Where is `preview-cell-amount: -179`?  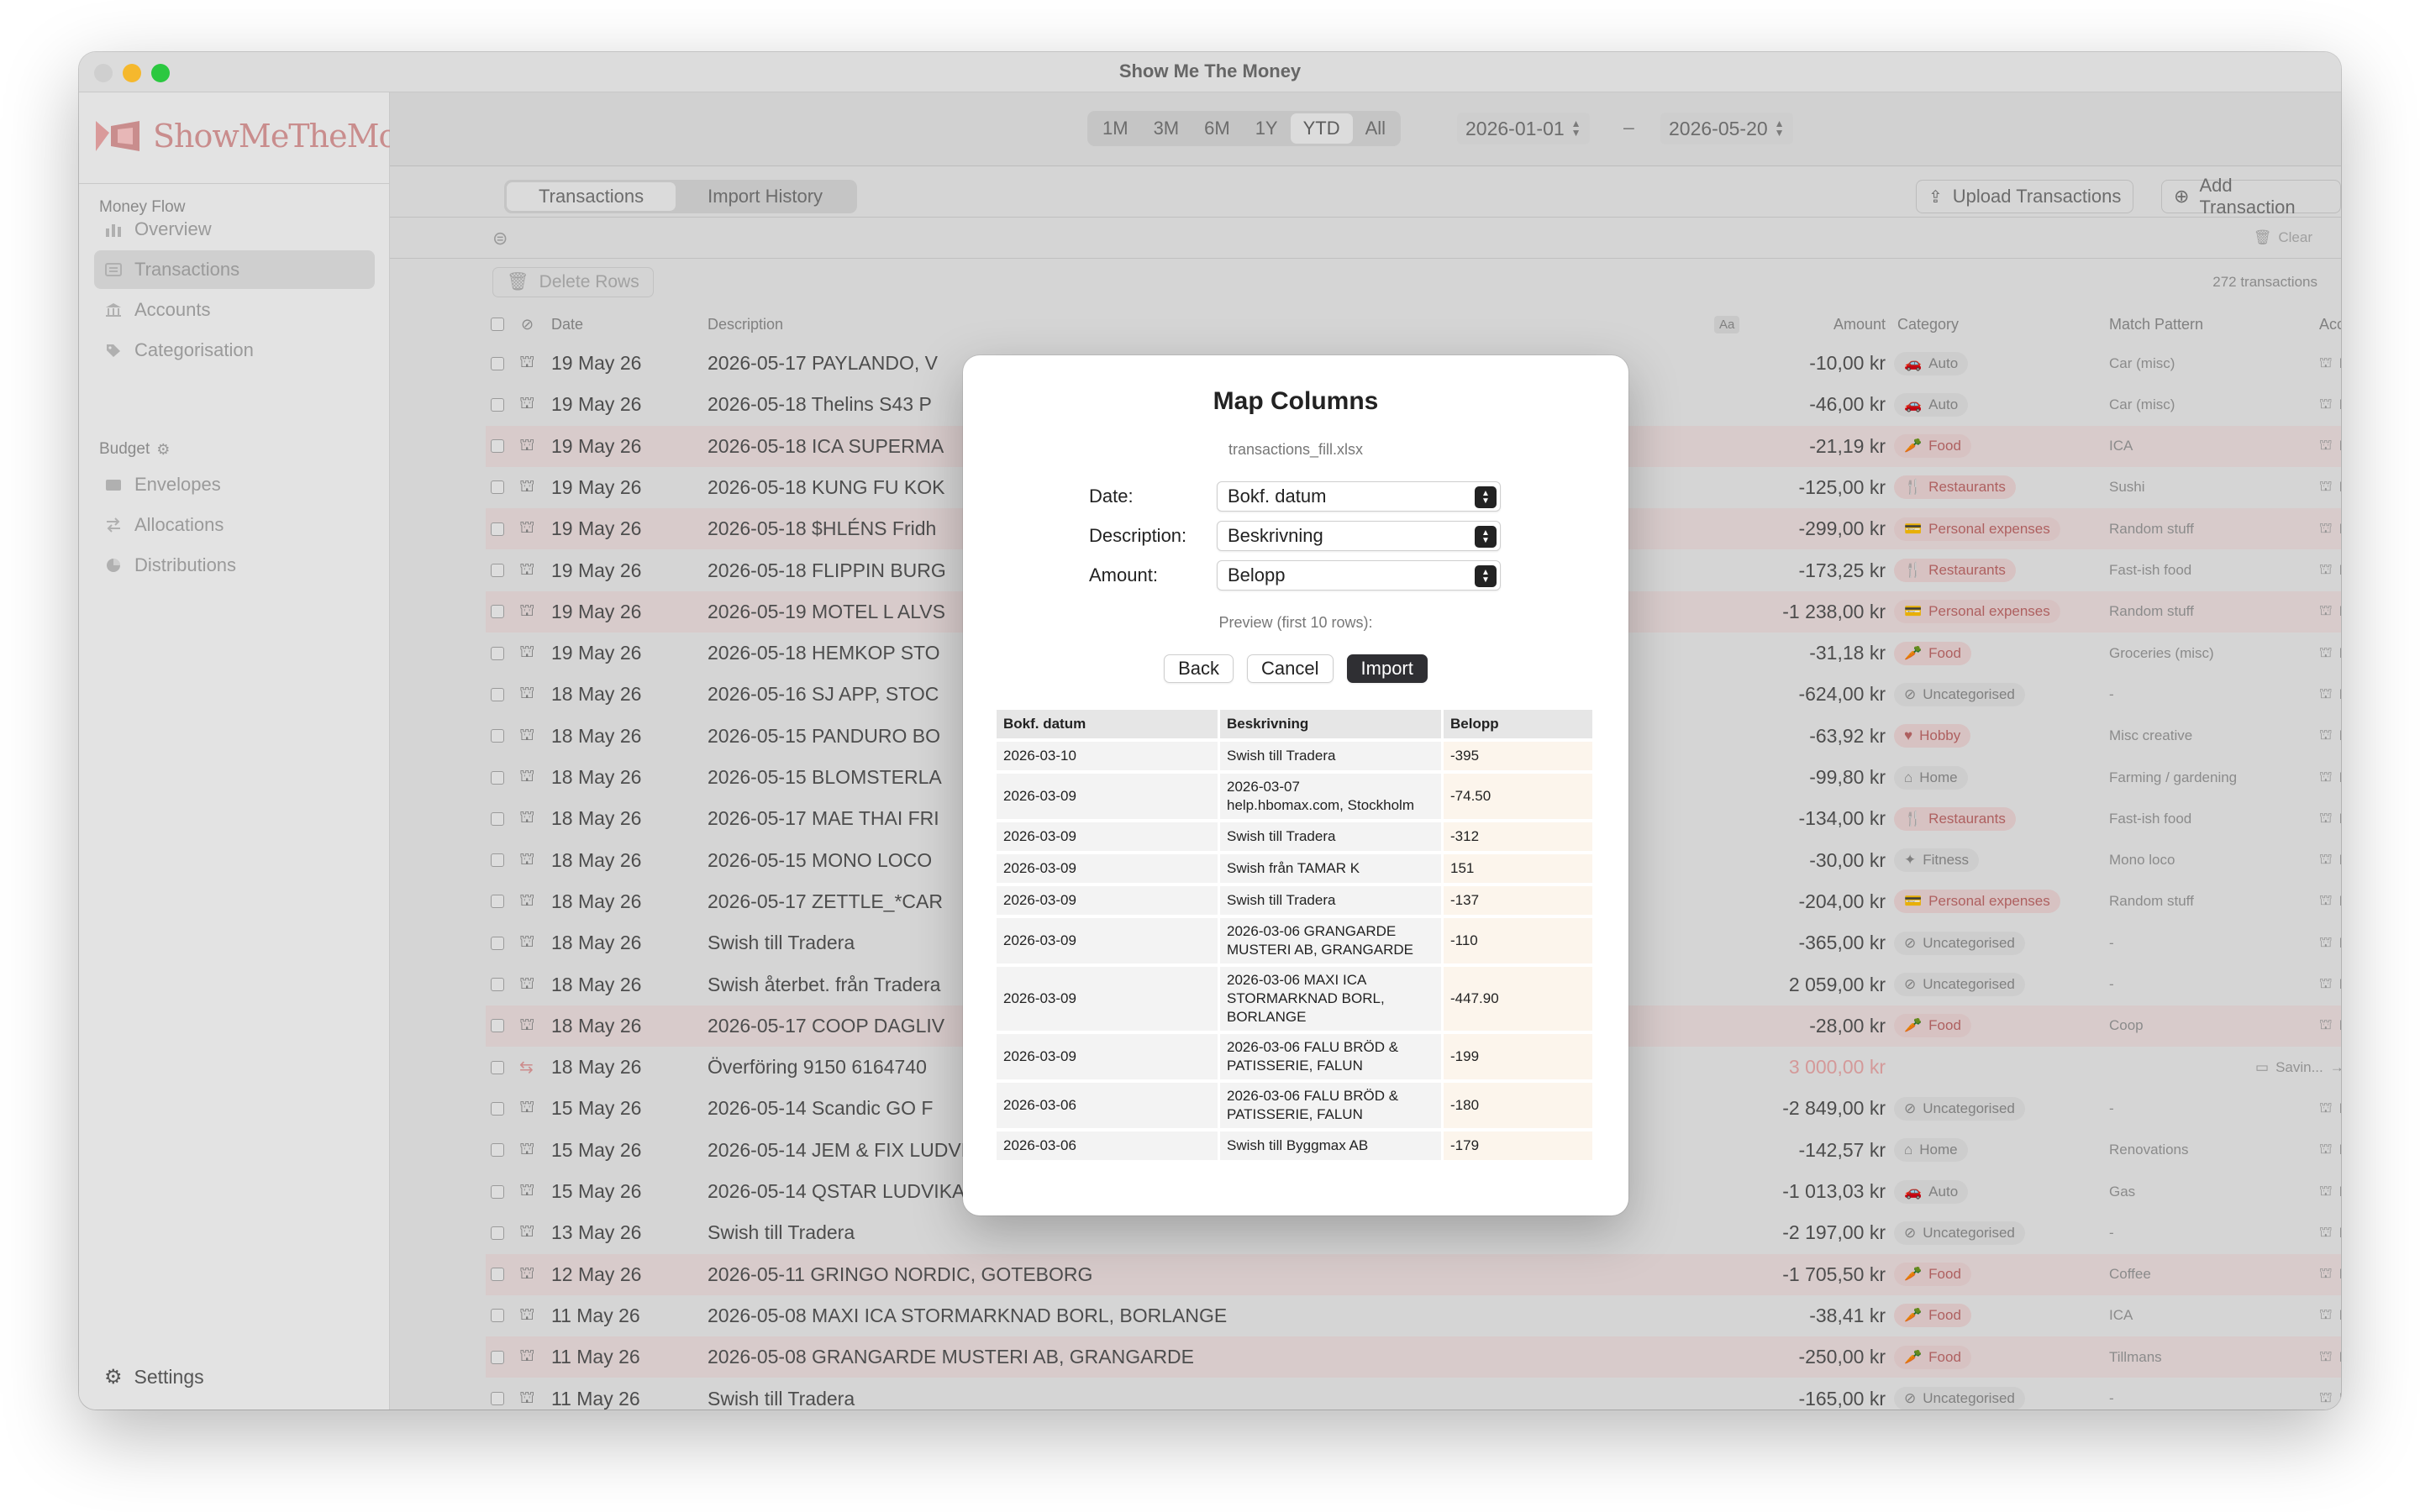 preview-cell-amount: -179 is located at coordinates (1519, 1145).